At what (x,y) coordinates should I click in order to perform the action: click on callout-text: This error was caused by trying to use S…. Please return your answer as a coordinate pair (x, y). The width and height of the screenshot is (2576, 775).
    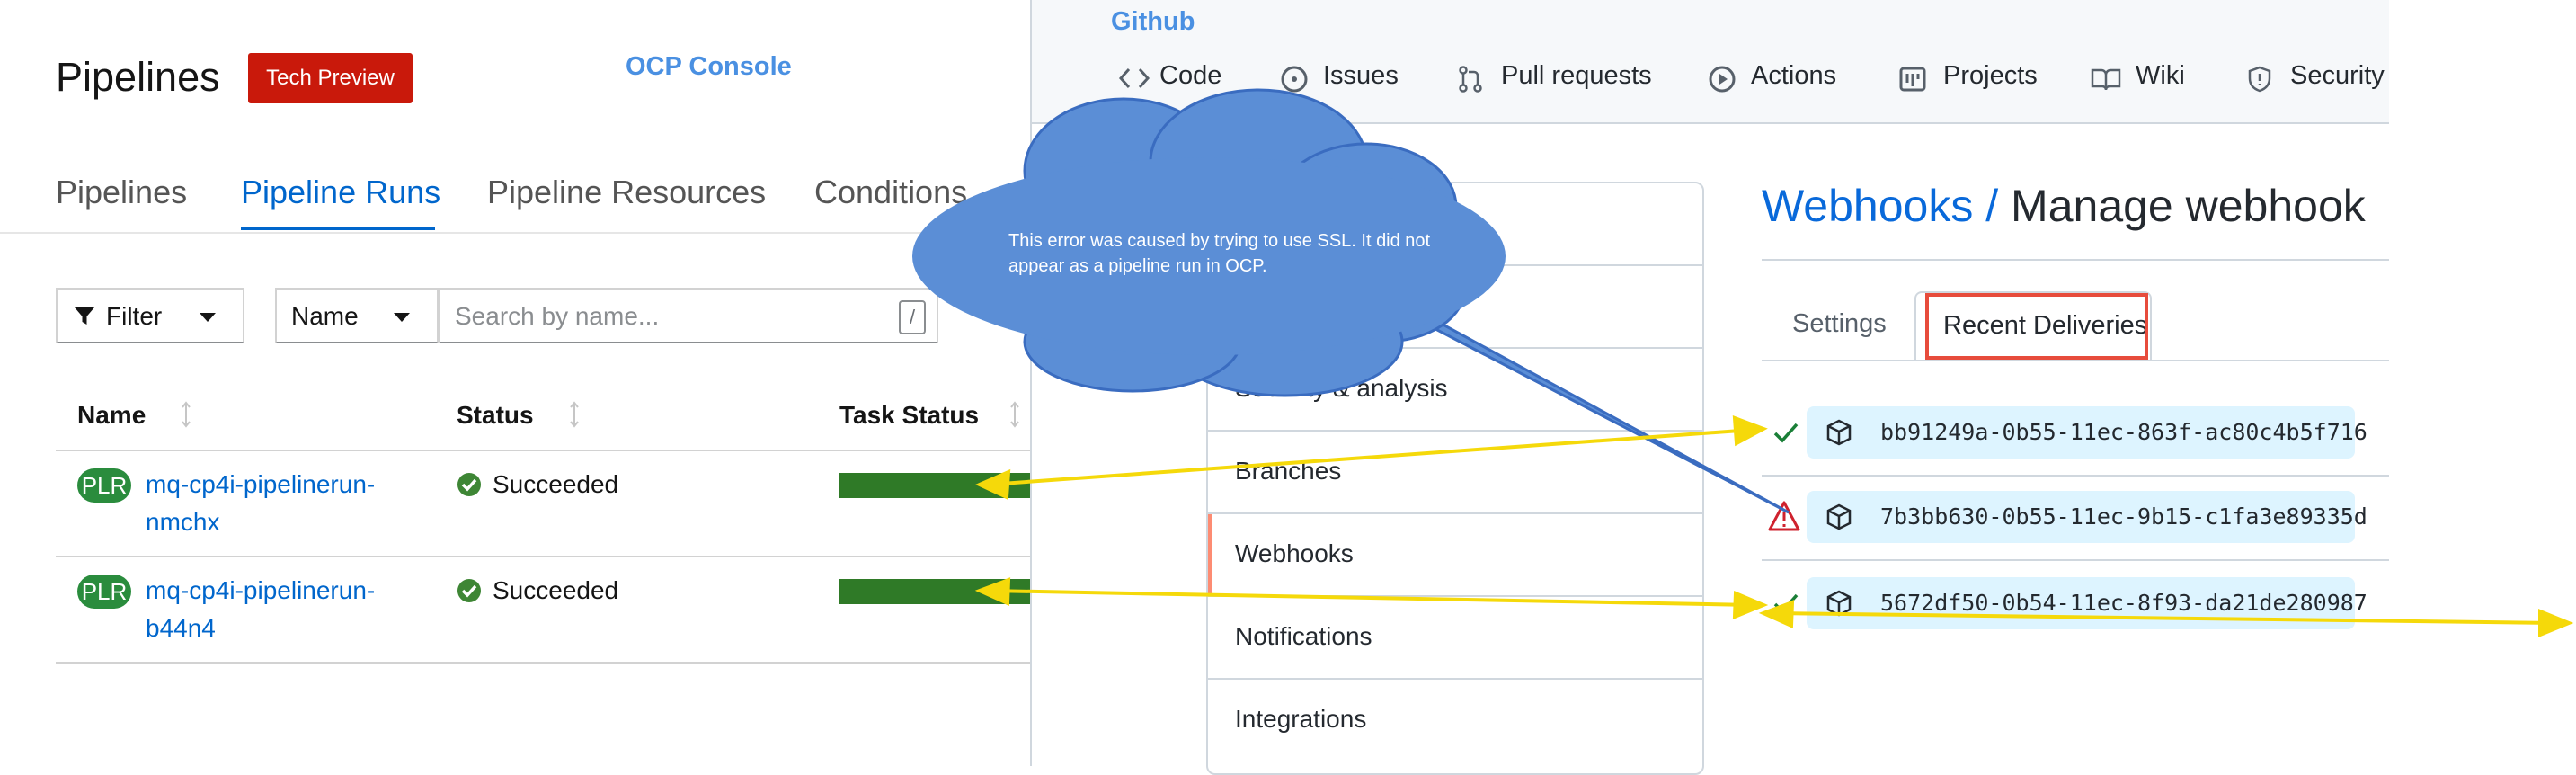
    Looking at the image, I should click on (1219, 254).